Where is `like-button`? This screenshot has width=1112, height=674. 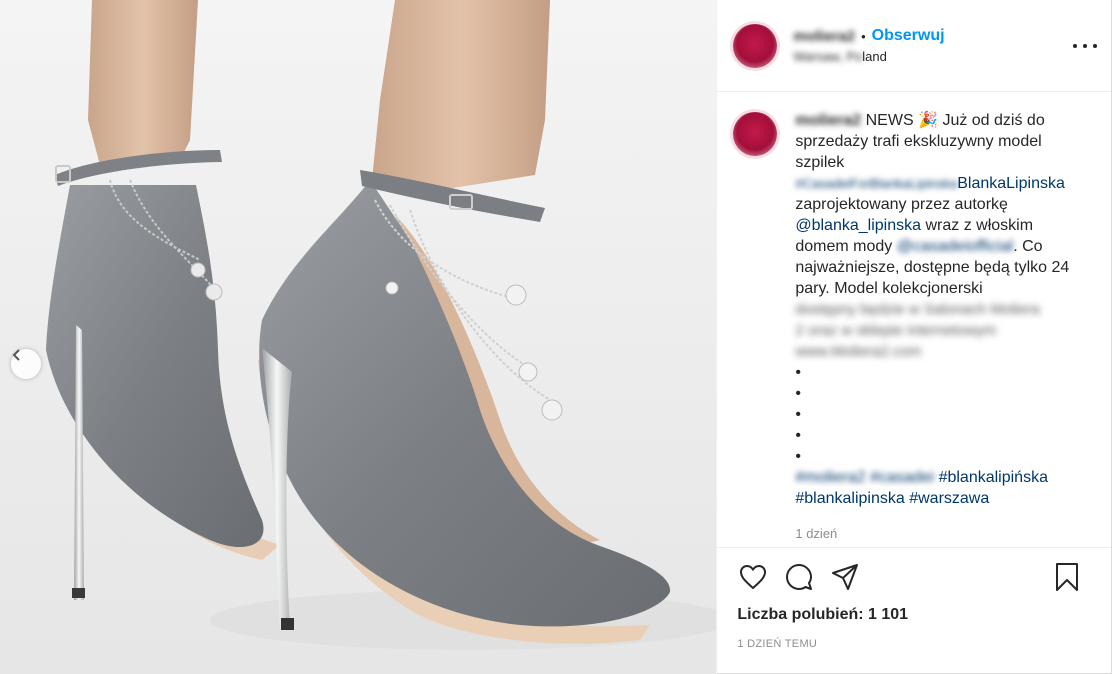
like-button is located at coordinates (753, 577).